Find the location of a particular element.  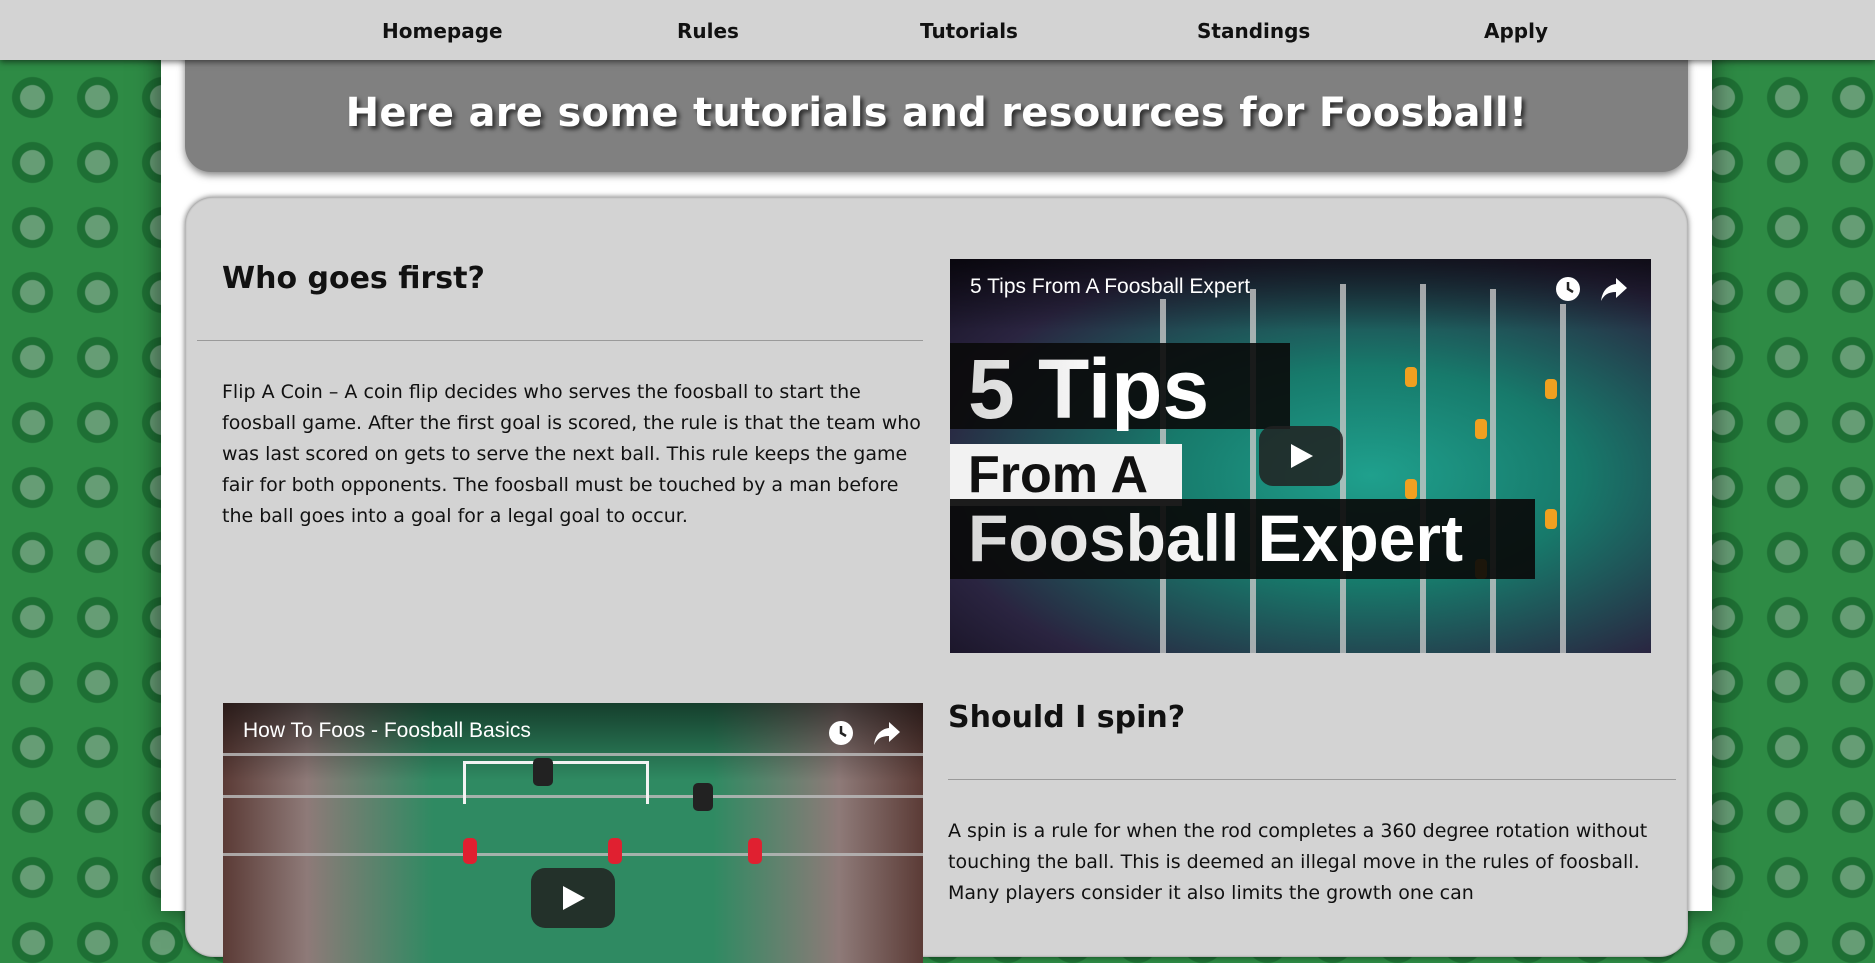

video-player-foosball-basics: How To Foos - Foosball Basics is located at coordinates (573, 833).